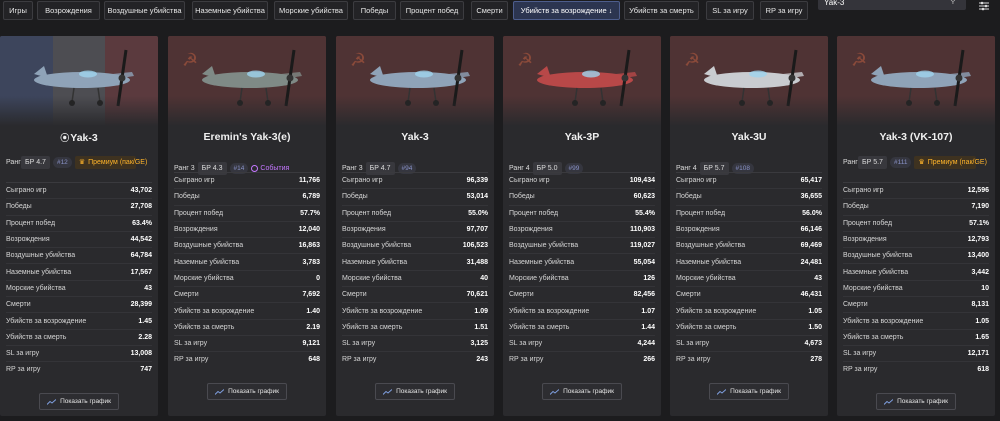  What do you see at coordinates (79, 190) in the screenshot?
I see `stat-row: Сыграно игр 43,702` at bounding box center [79, 190].